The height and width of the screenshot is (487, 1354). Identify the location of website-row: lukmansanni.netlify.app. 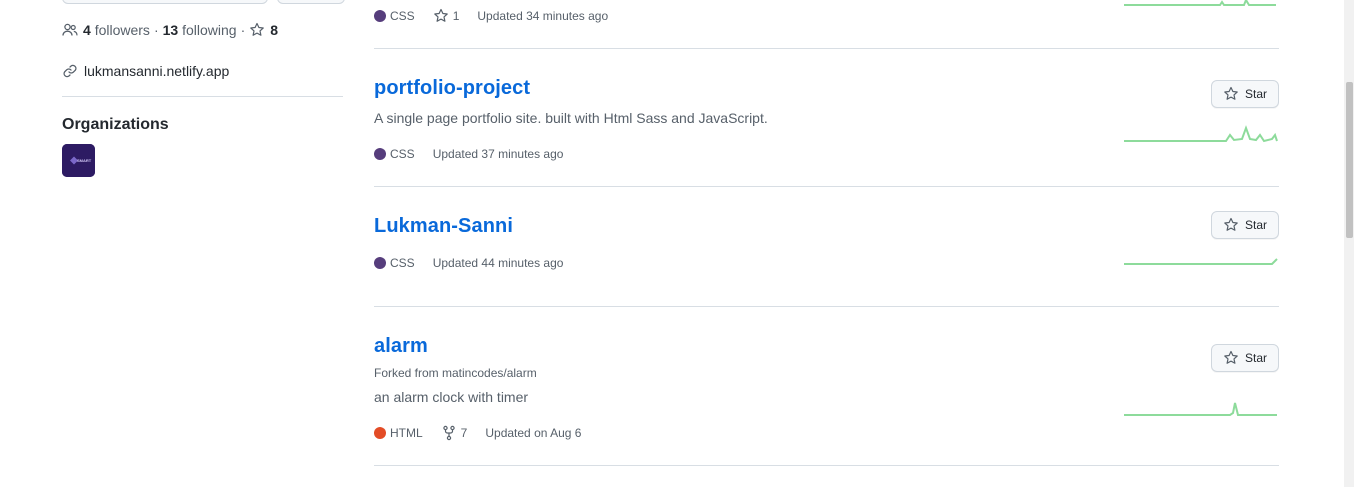
(145, 71).